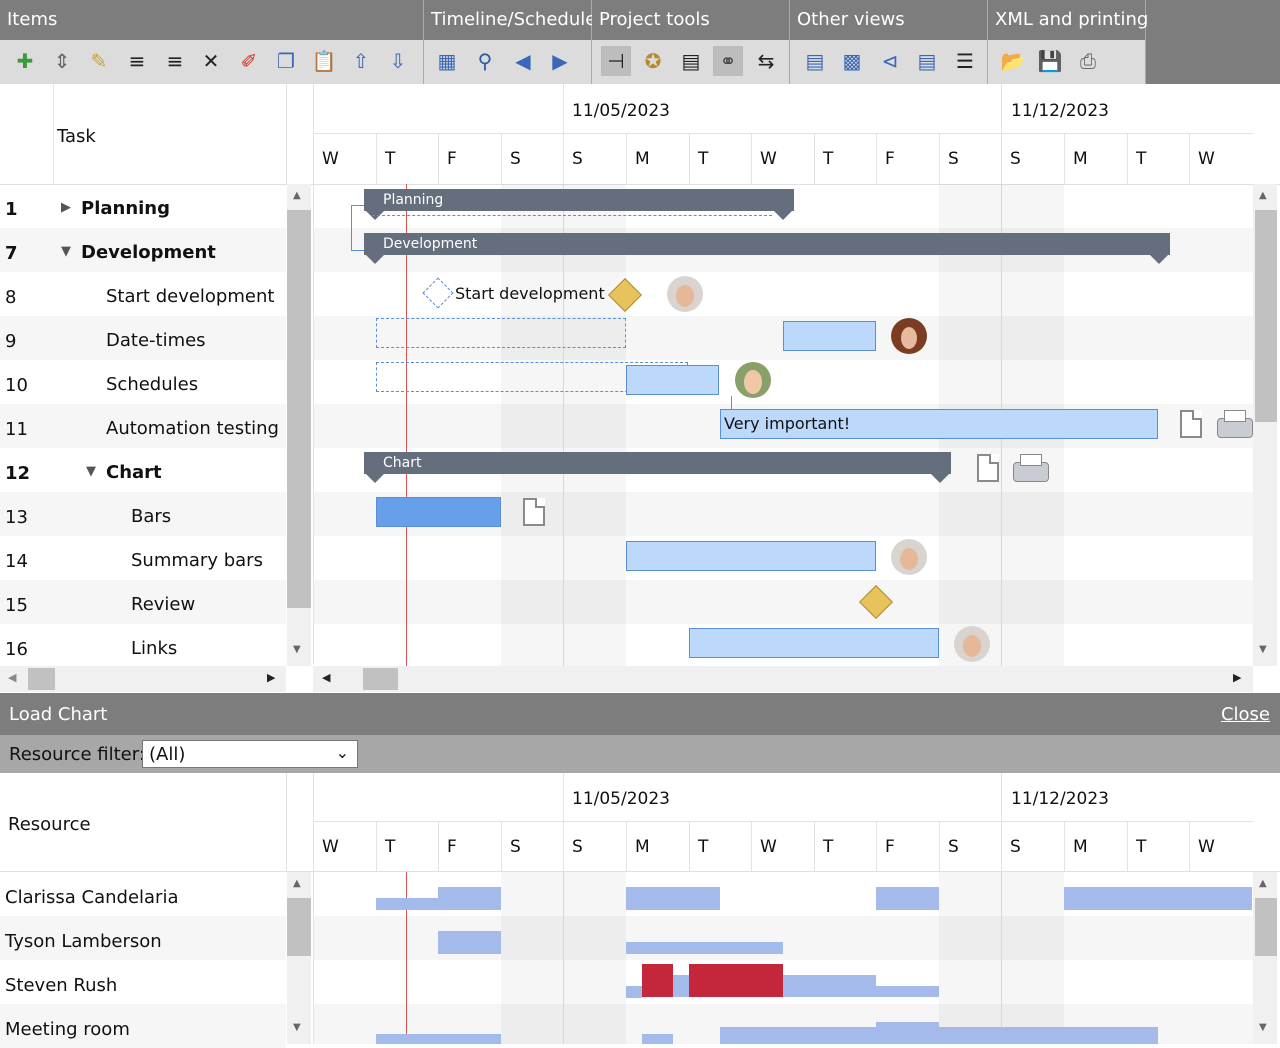  Describe the element at coordinates (657, 467) in the screenshot. I see `summary-bar-chart: Chart` at that location.